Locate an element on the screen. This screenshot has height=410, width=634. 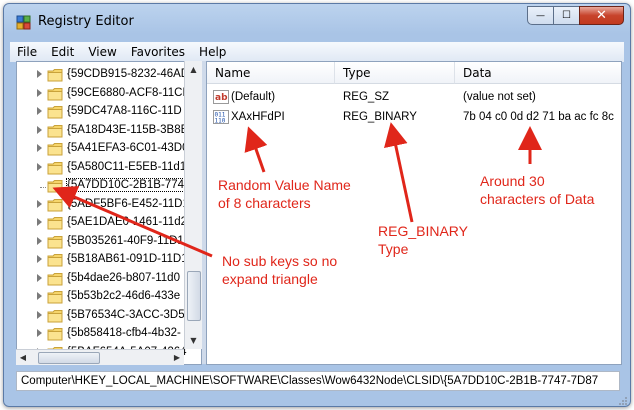
tree-item: {5B035261-40F9-11D1- is located at coordinates (109, 242).